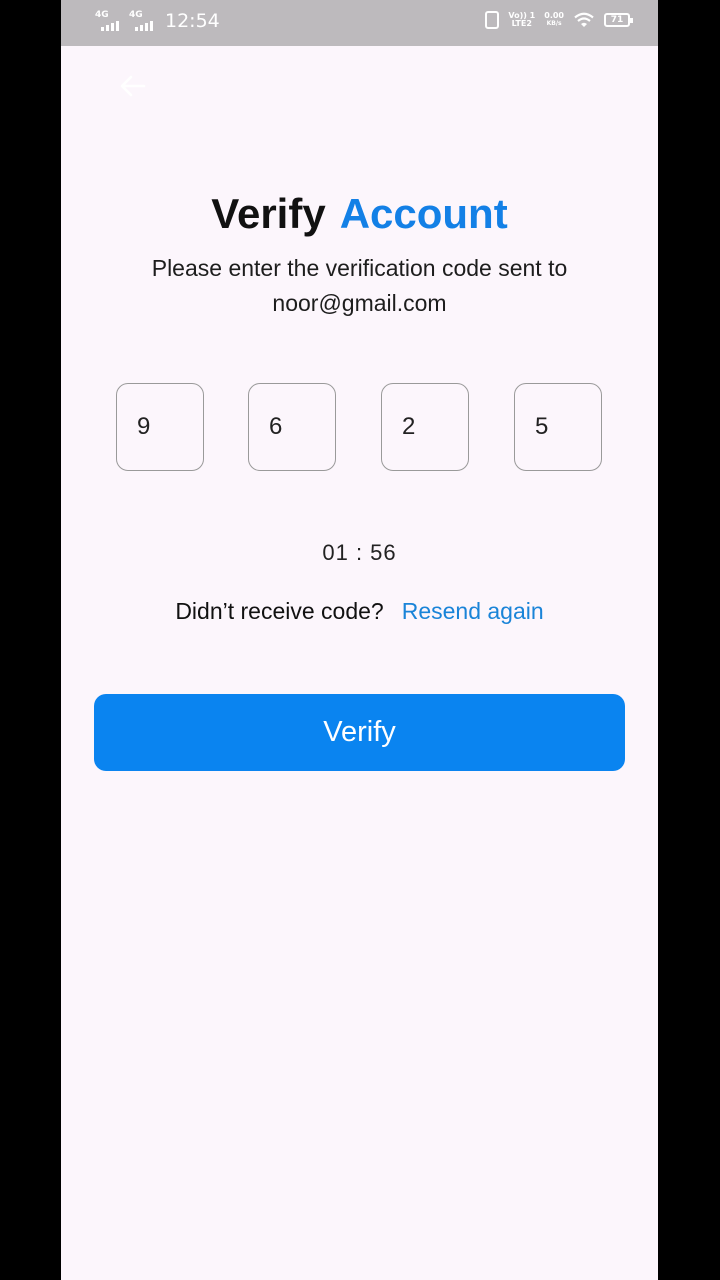 This screenshot has width=720, height=1280. What do you see at coordinates (409, 426) in the screenshot?
I see `otp-digit: 2` at bounding box center [409, 426].